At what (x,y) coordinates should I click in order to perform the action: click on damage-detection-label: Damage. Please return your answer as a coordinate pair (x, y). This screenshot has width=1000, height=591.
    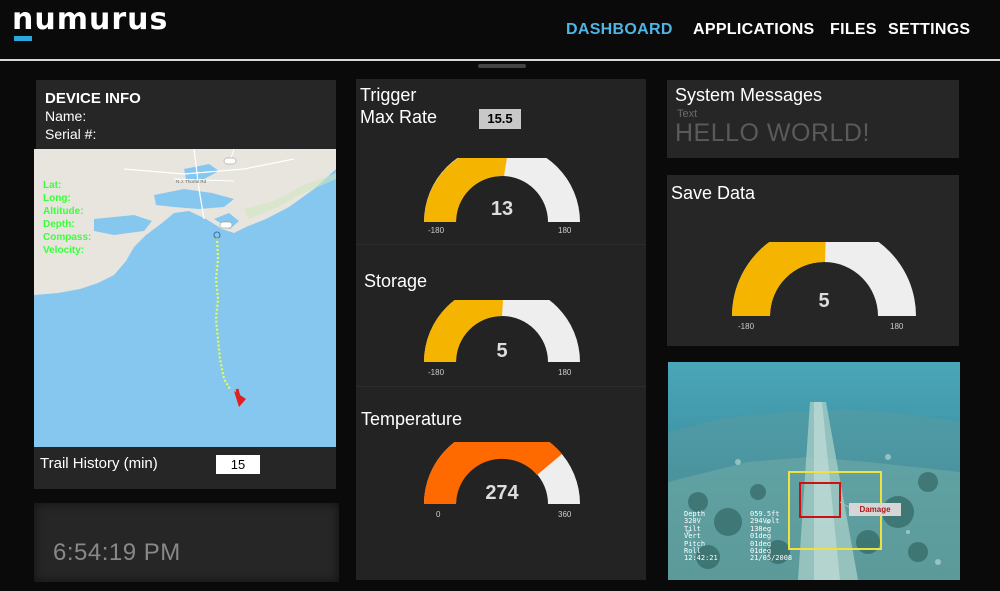
    Looking at the image, I should click on (875, 509).